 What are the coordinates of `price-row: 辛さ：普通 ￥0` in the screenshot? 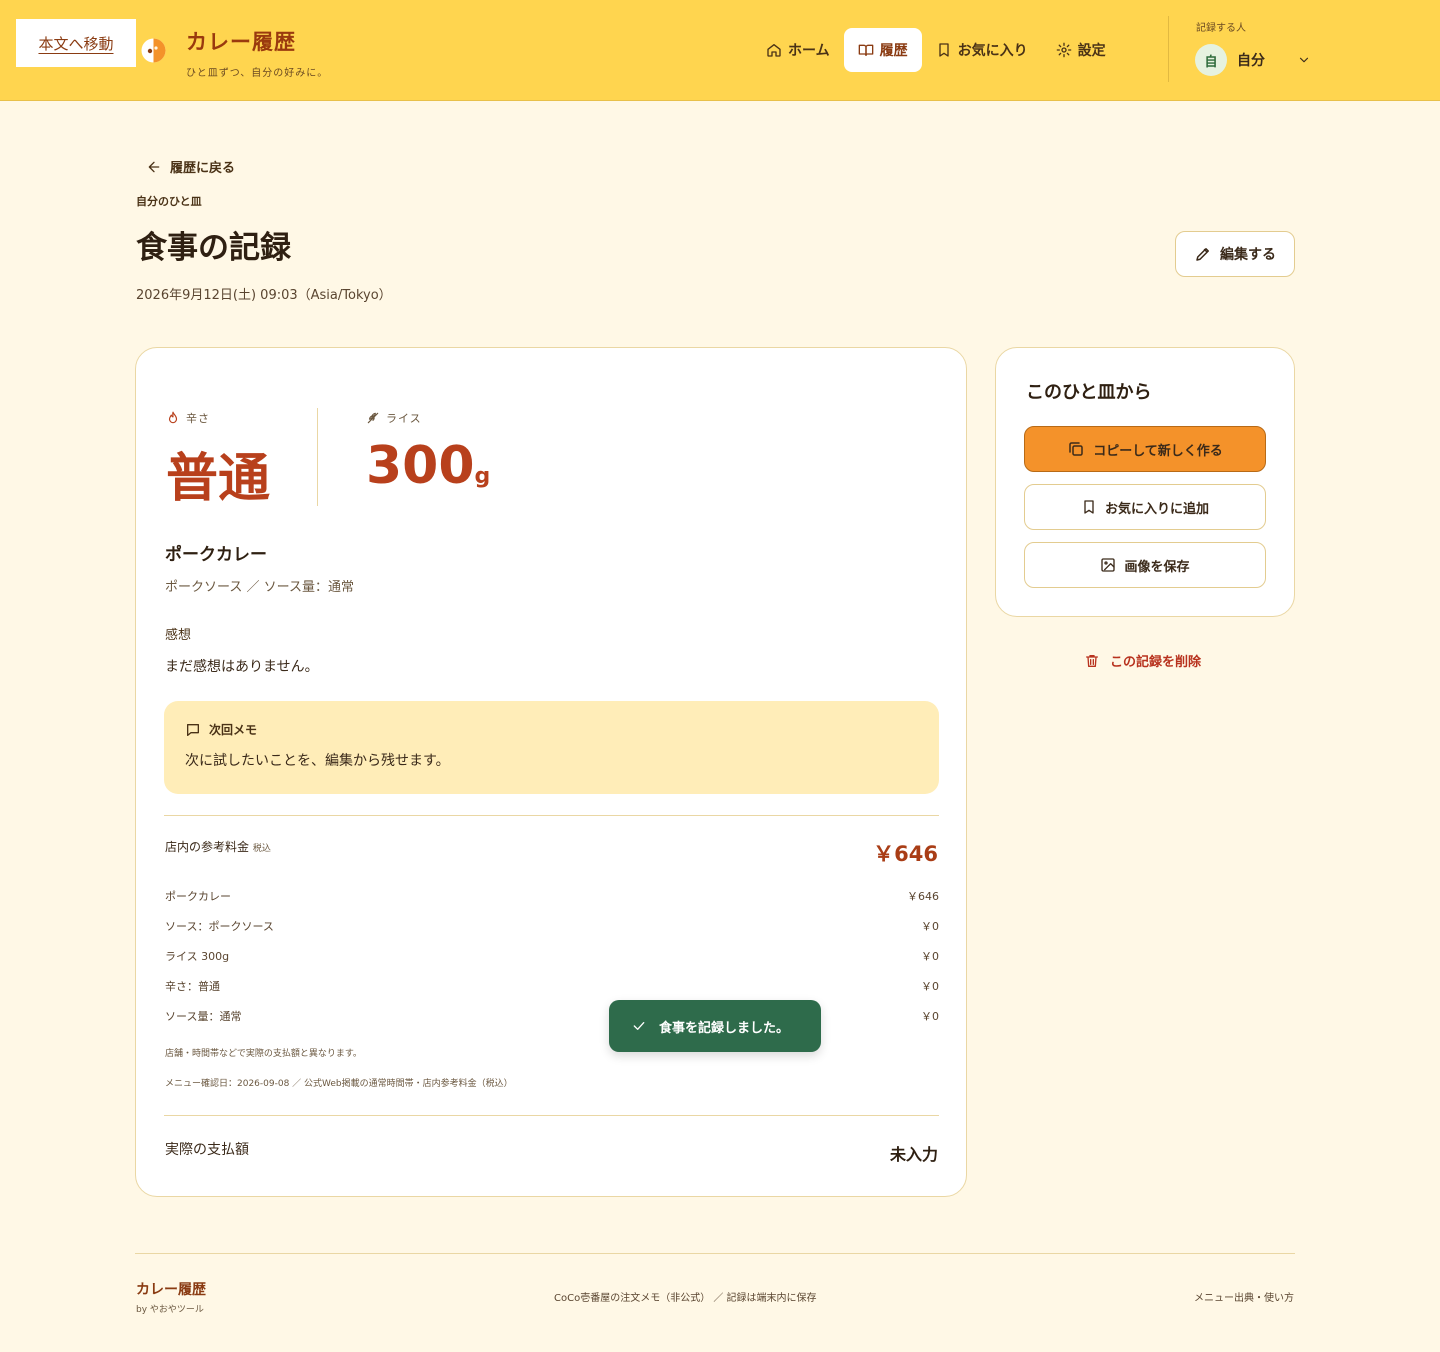 It's located at (552, 986).